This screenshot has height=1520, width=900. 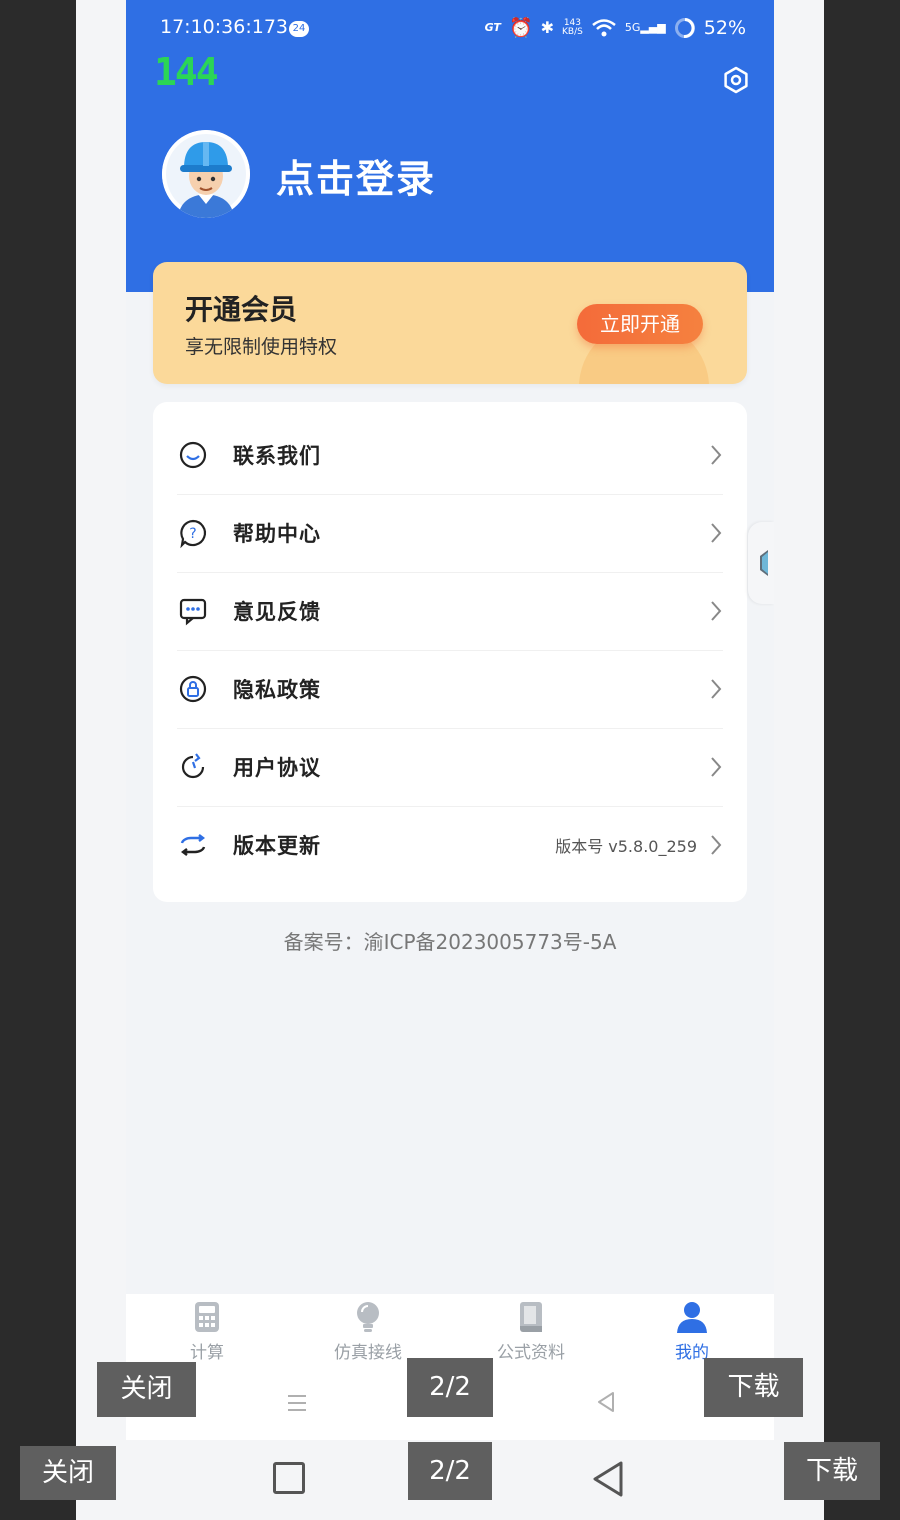 I want to click on menu-item-feedback: 意见反馈, so click(x=450, y=611).